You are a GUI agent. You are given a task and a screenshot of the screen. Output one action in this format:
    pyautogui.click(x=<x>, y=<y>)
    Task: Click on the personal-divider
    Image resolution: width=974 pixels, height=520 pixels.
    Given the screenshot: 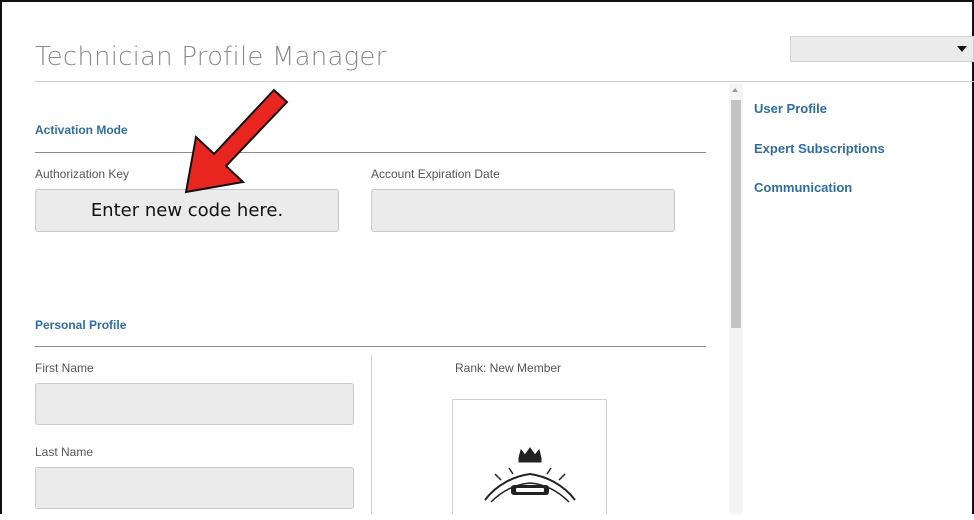 What is the action you would take?
    pyautogui.click(x=370, y=346)
    